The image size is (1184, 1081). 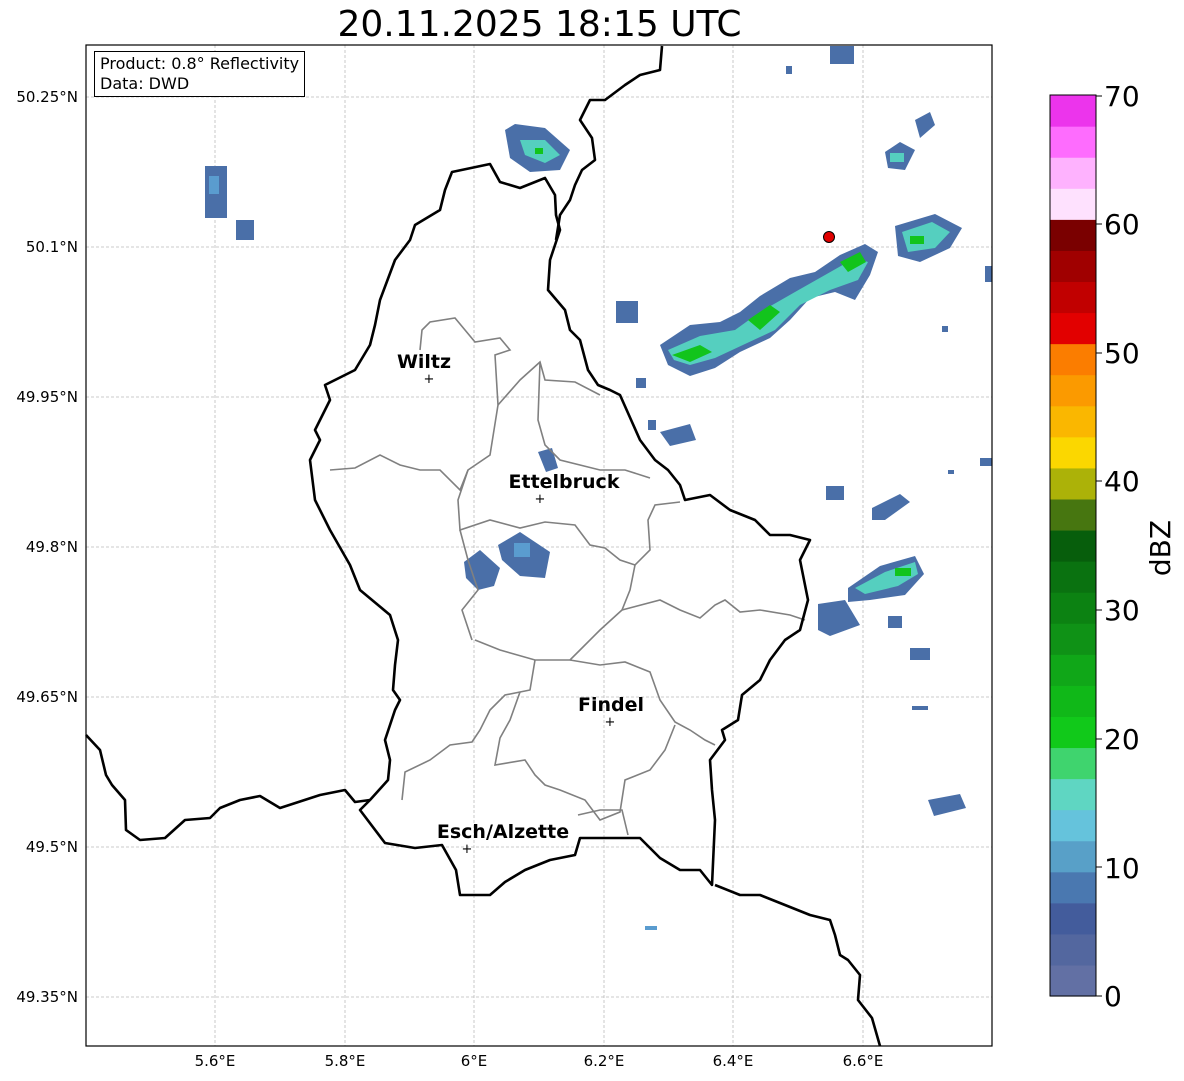 I want to click on lat-label: 49.35°N, so click(x=47, y=997).